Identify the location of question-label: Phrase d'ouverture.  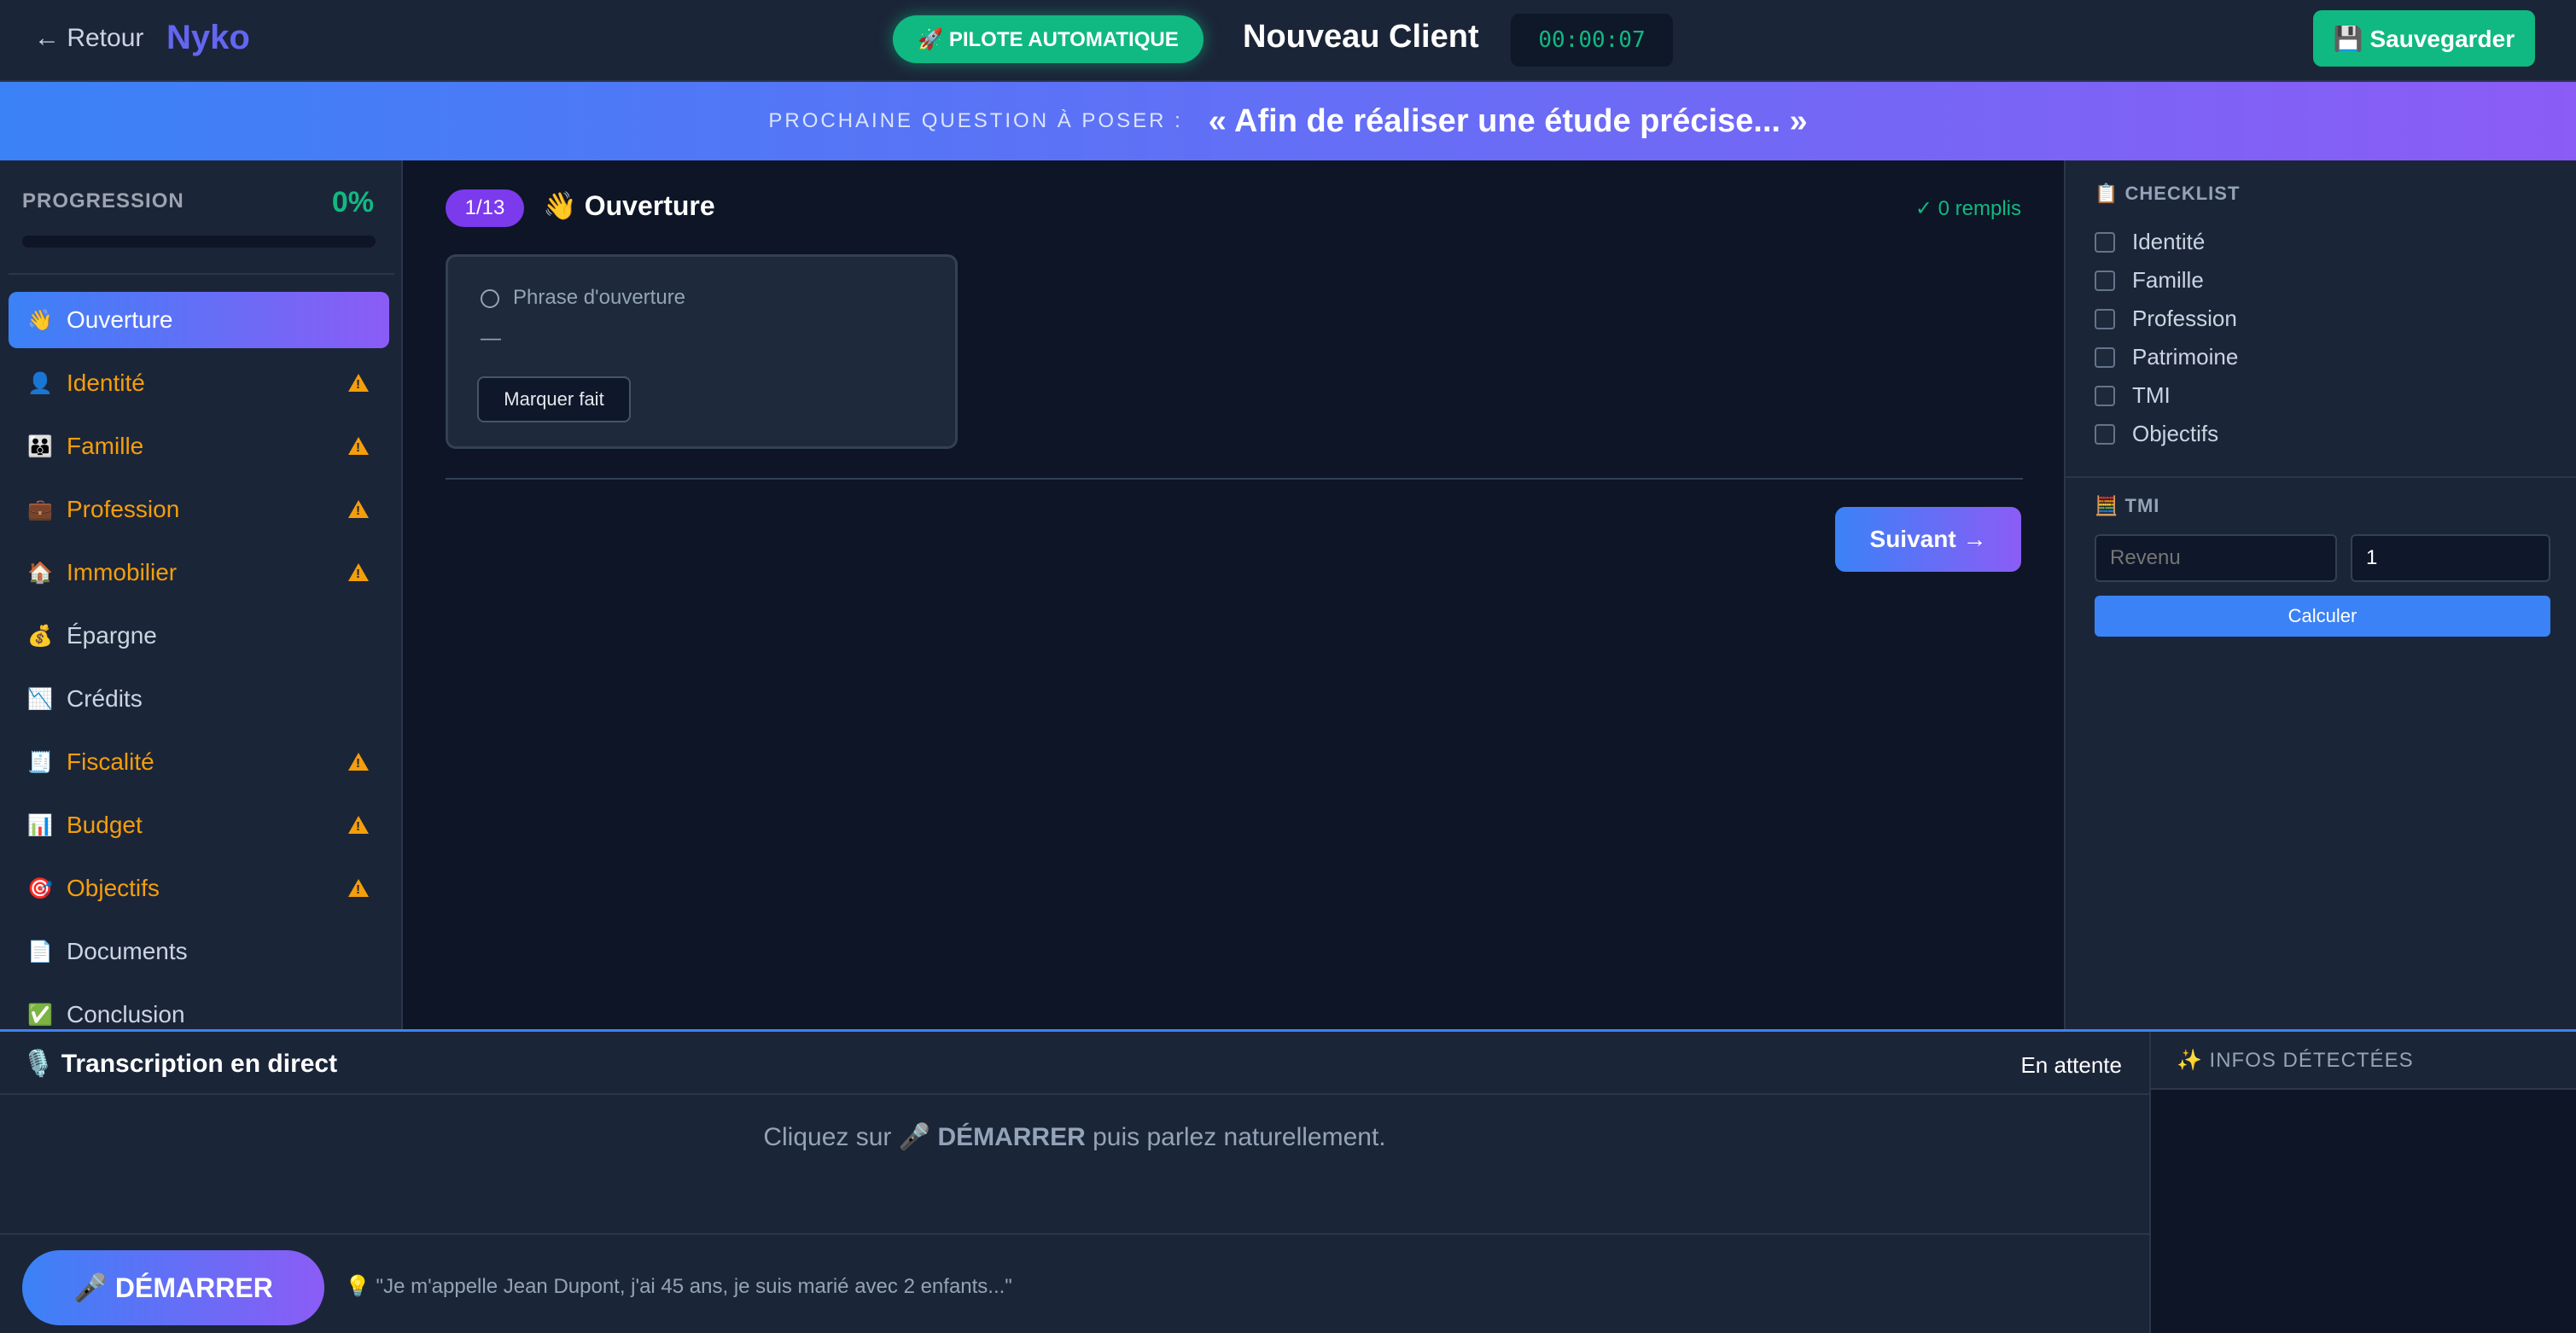
(599, 297).